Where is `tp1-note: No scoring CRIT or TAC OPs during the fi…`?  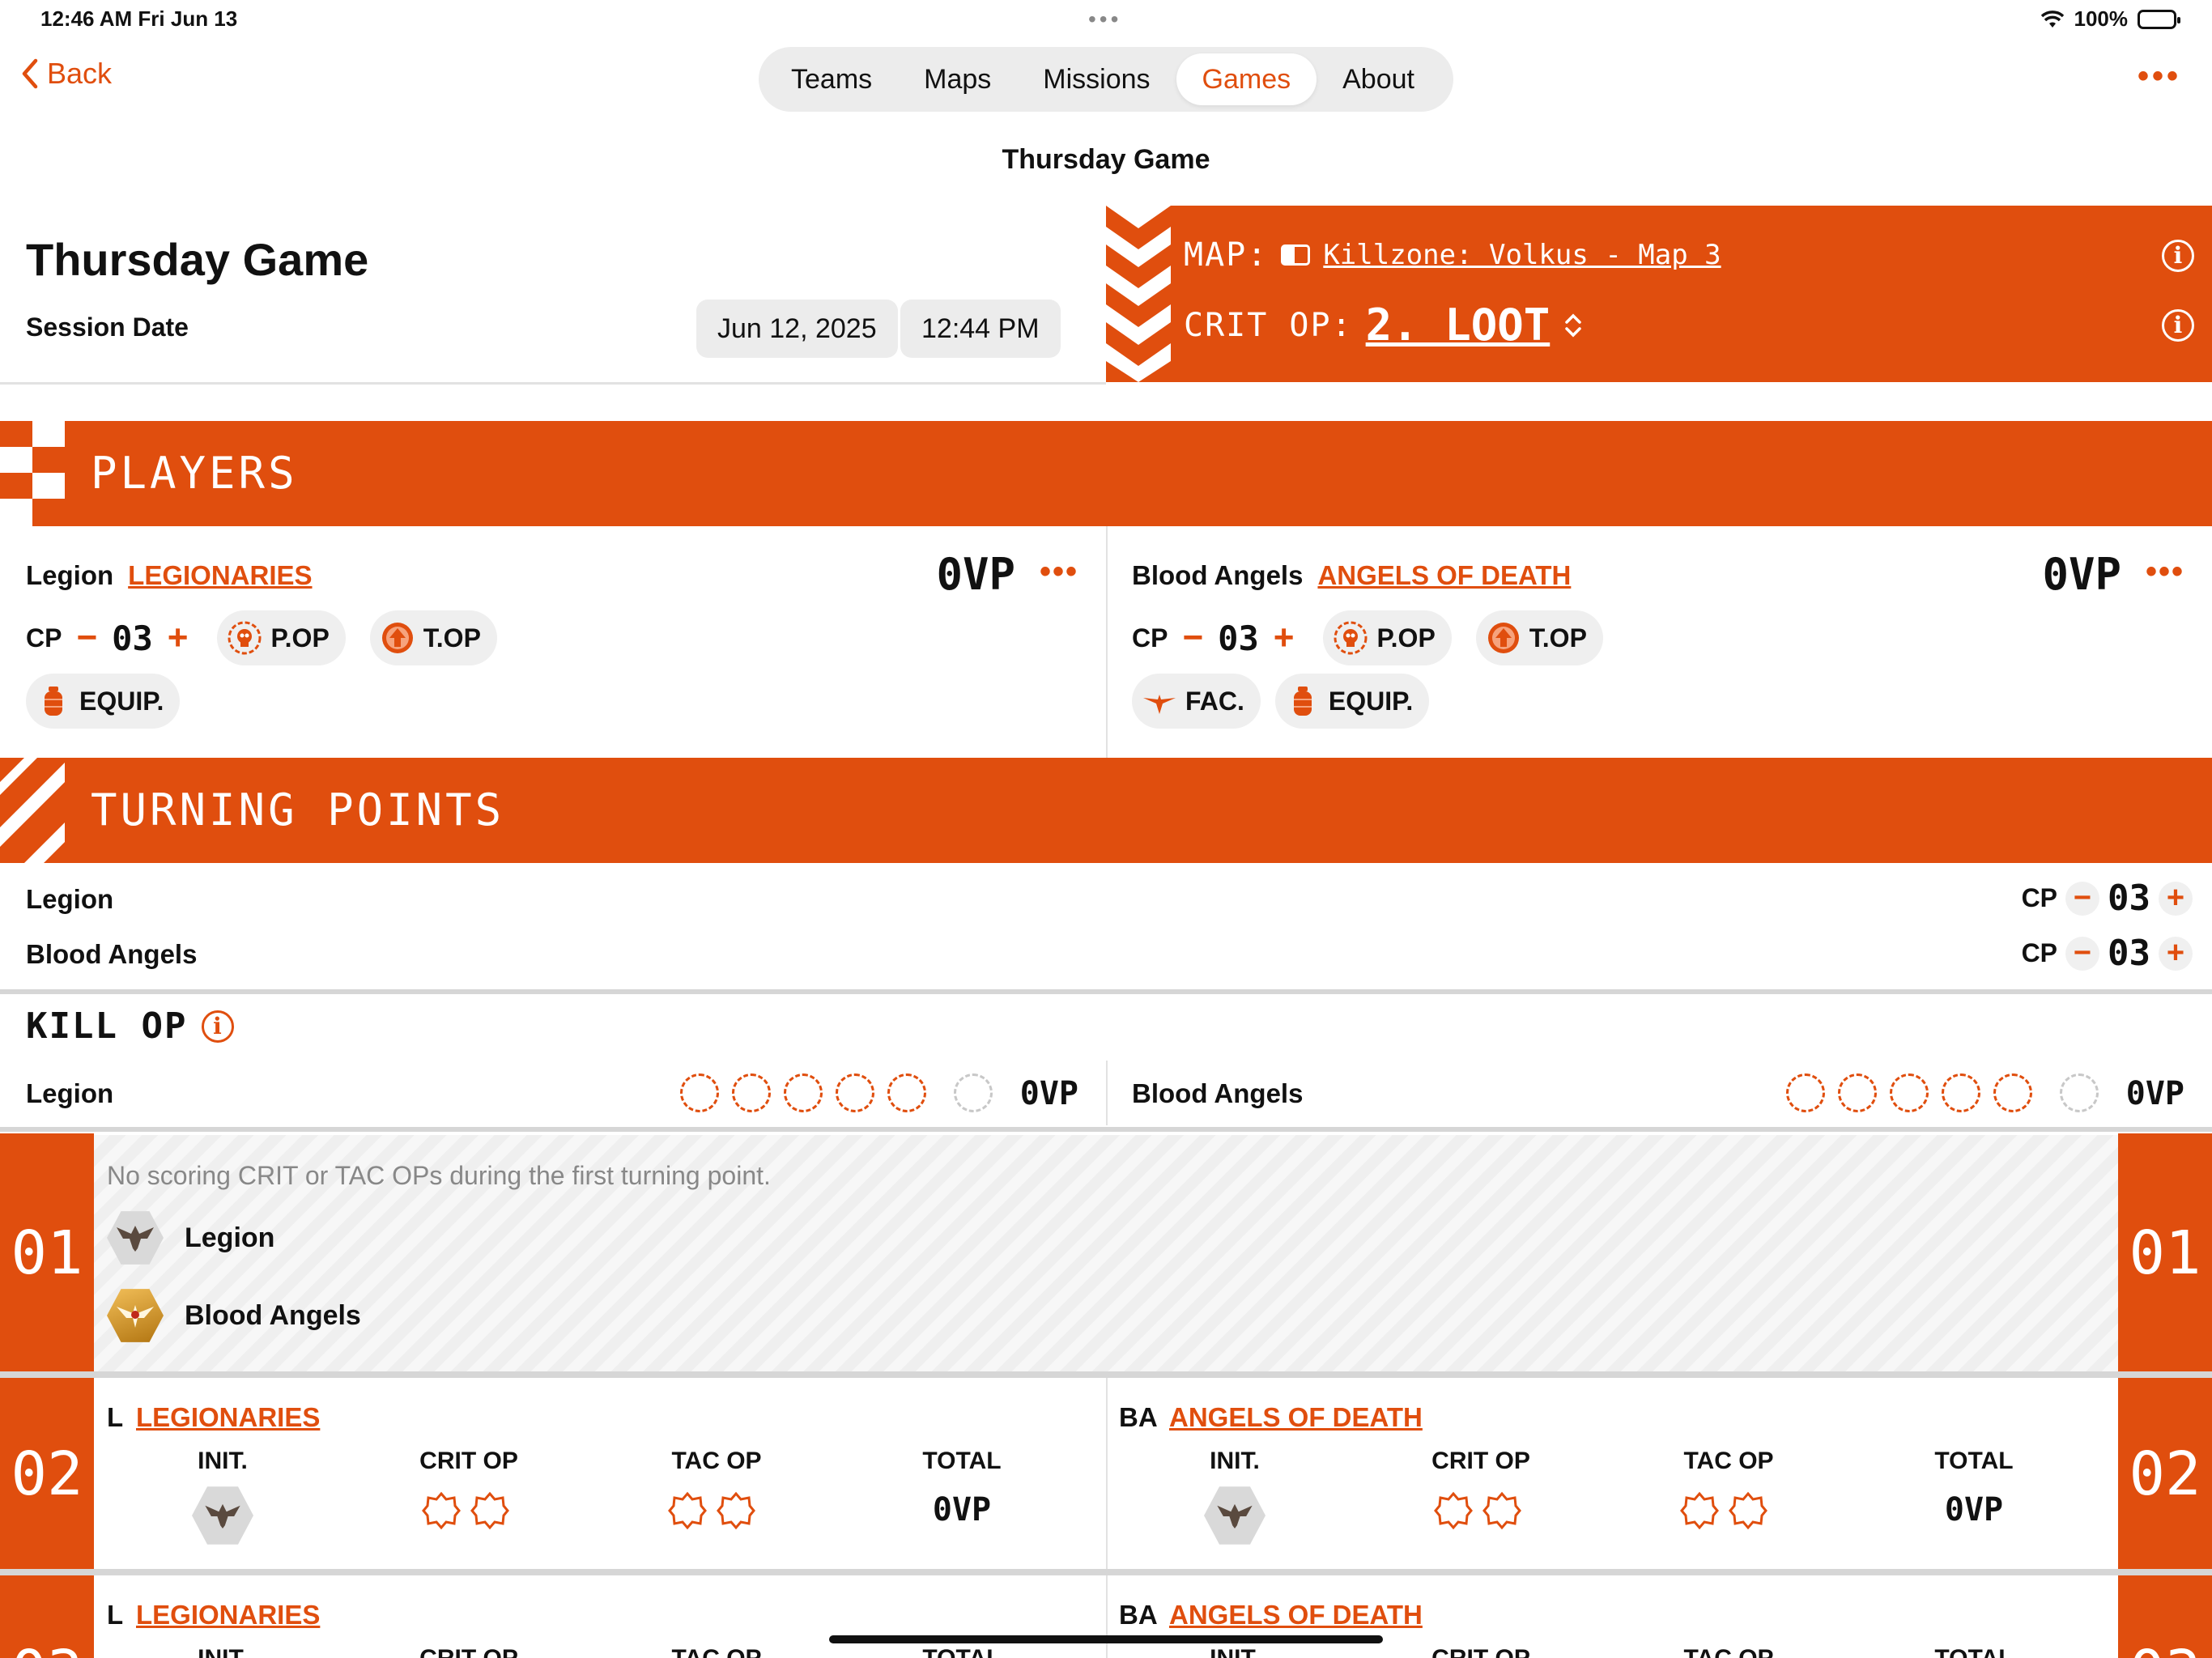
tp1-note: No scoring CRIT or TAC OPs during the fi… is located at coordinates (439, 1175).